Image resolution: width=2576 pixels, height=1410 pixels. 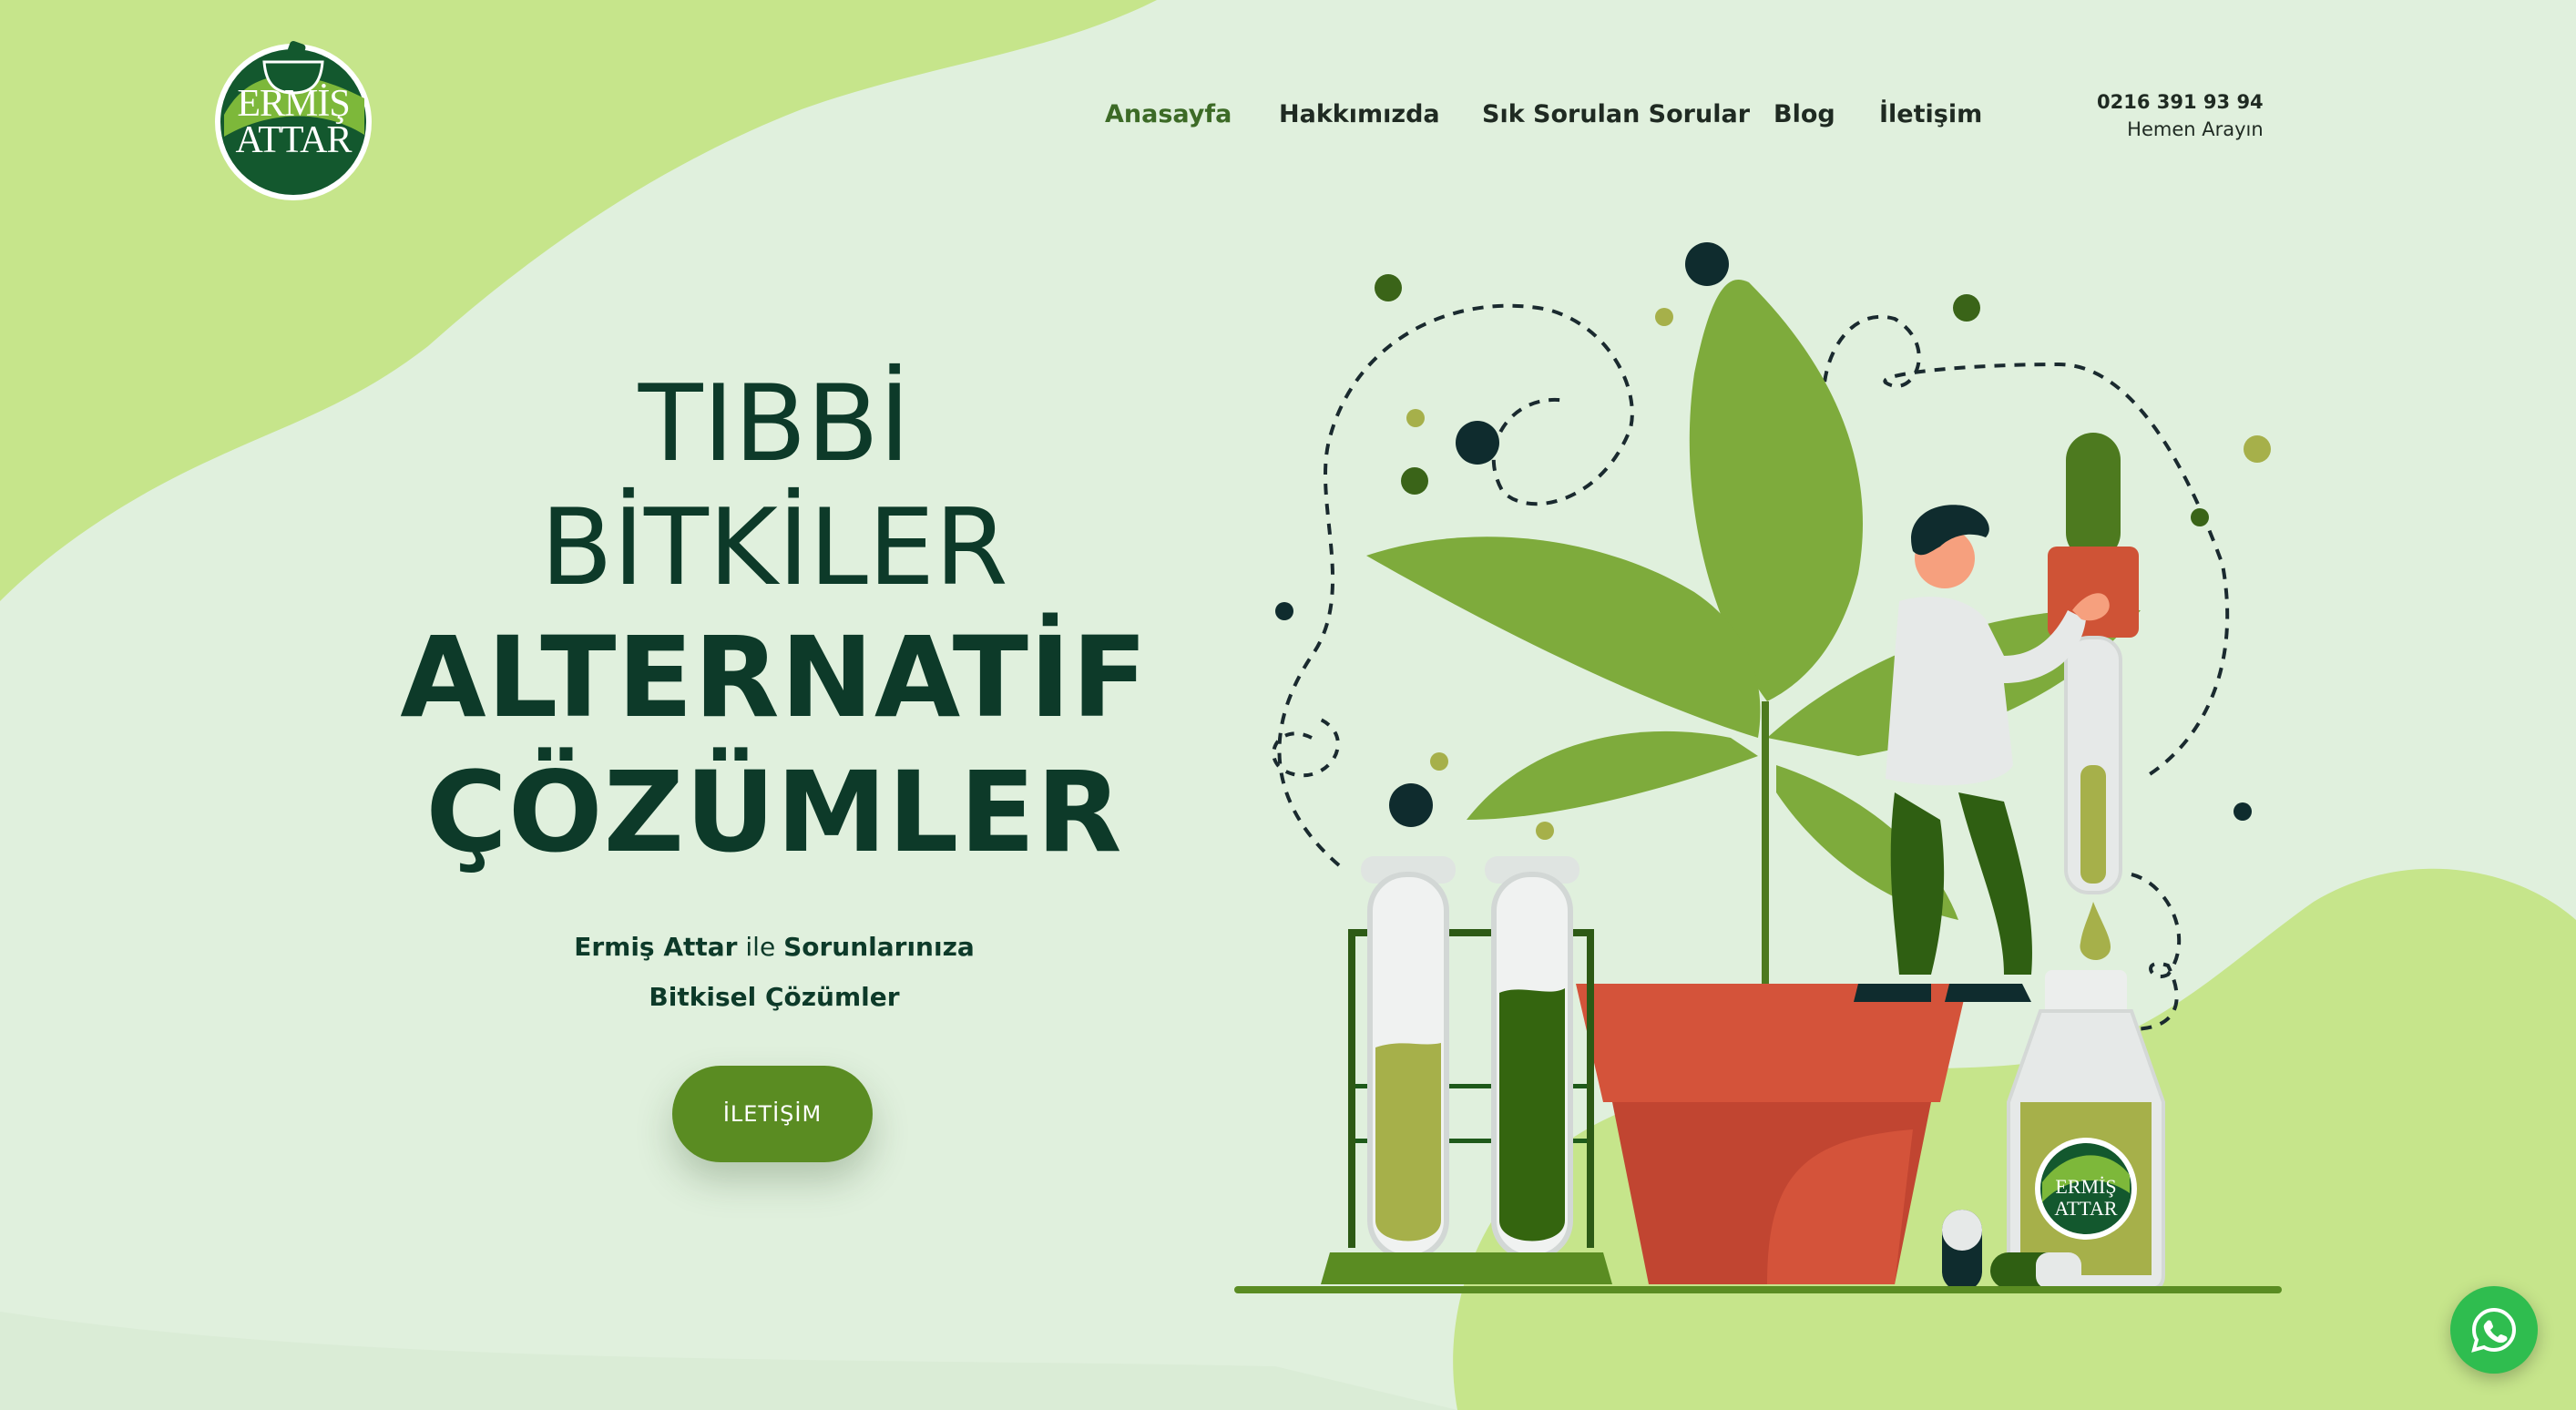 I want to click on hero-title-line2: BİTKİLER, so click(x=774, y=547).